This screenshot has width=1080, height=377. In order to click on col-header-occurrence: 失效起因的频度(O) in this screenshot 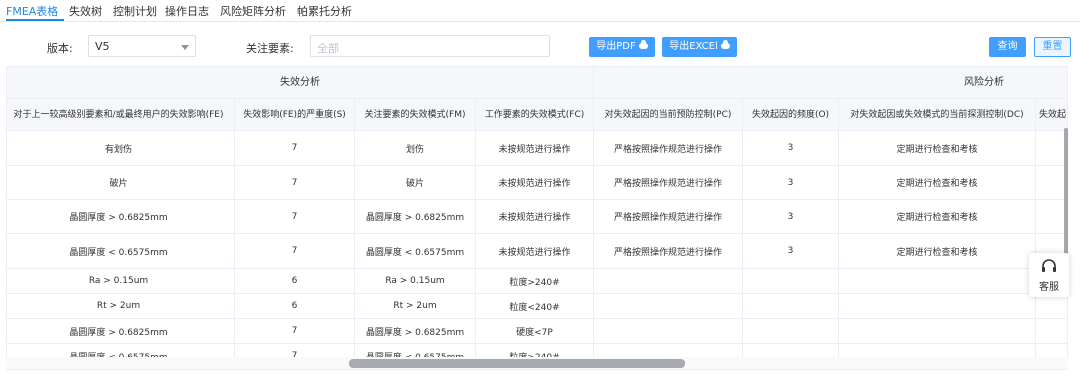, I will do `click(791, 115)`.